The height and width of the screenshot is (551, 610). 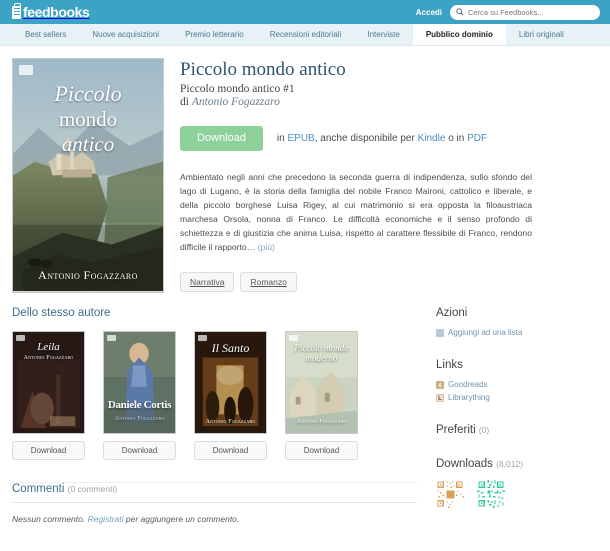 I want to click on downloads-heading-text: Downloads, so click(x=464, y=464).